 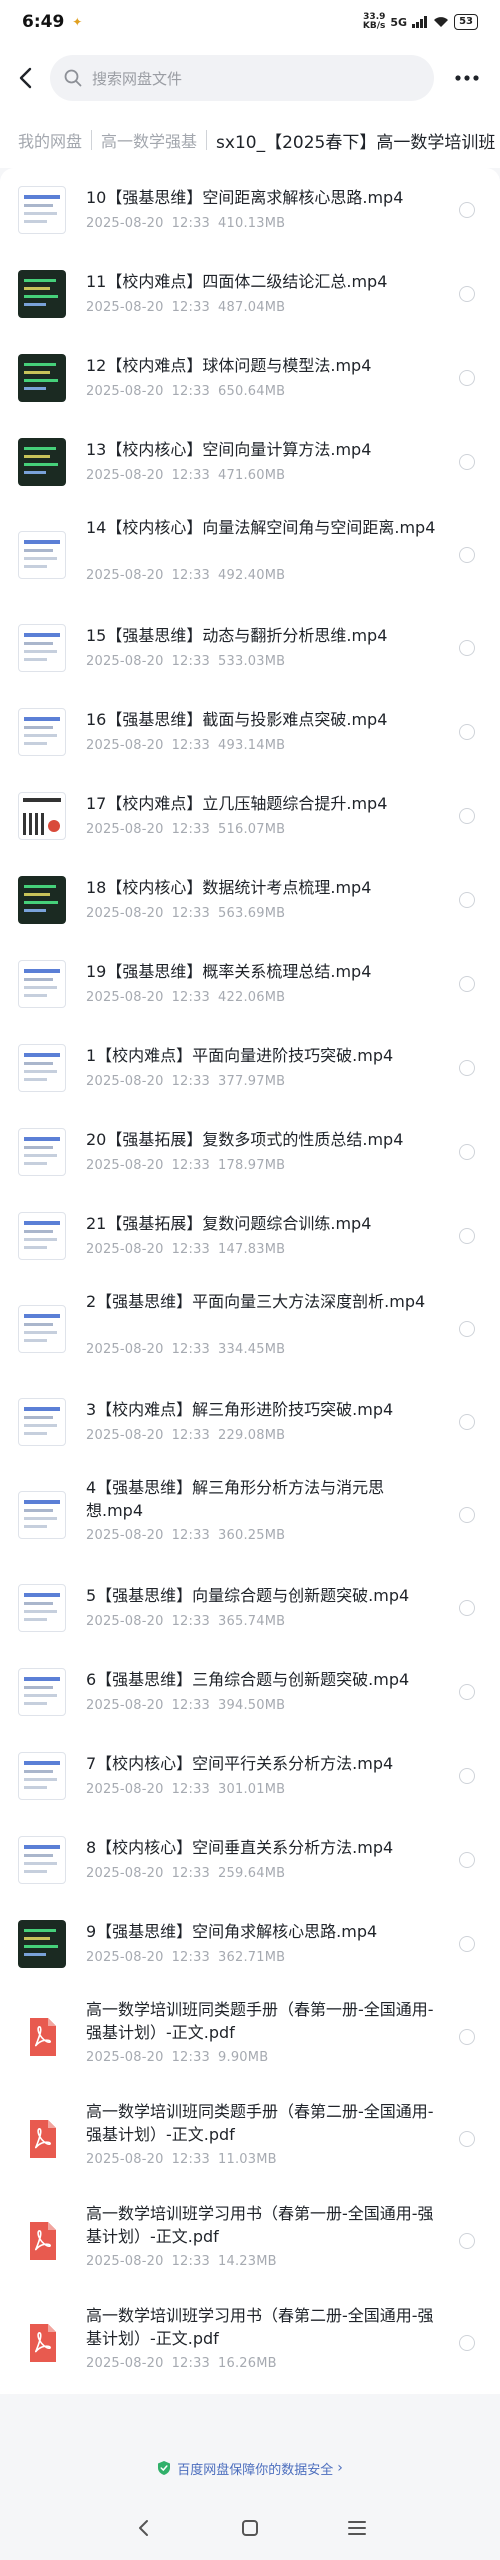 I want to click on file-name: 2【强基思维】平面向量三大方法深度剖析.mp4, so click(x=256, y=1301).